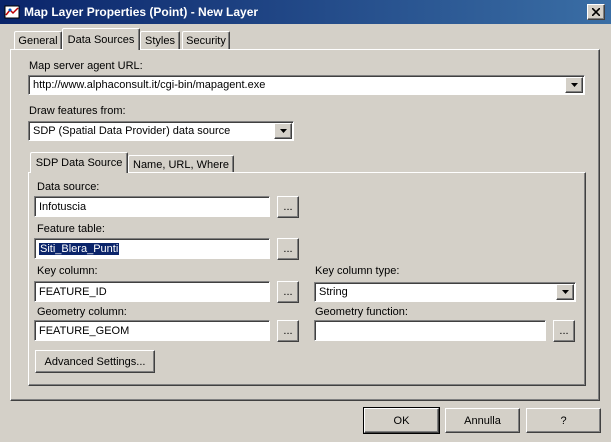  What do you see at coordinates (132, 131) in the screenshot?
I see `draw-from-value: SDP (Spatial Data Provider) data source` at bounding box center [132, 131].